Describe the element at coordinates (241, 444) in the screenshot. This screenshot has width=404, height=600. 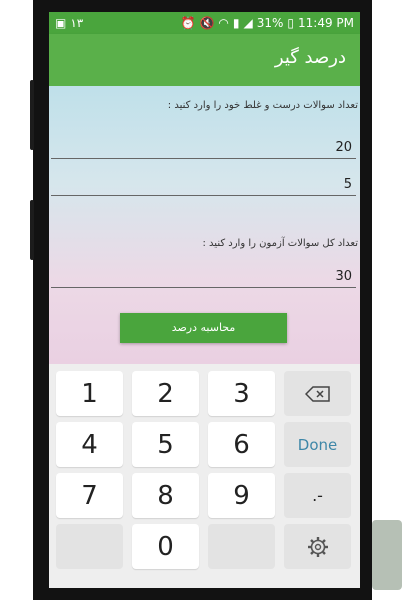
I see `key-6: 6` at that location.